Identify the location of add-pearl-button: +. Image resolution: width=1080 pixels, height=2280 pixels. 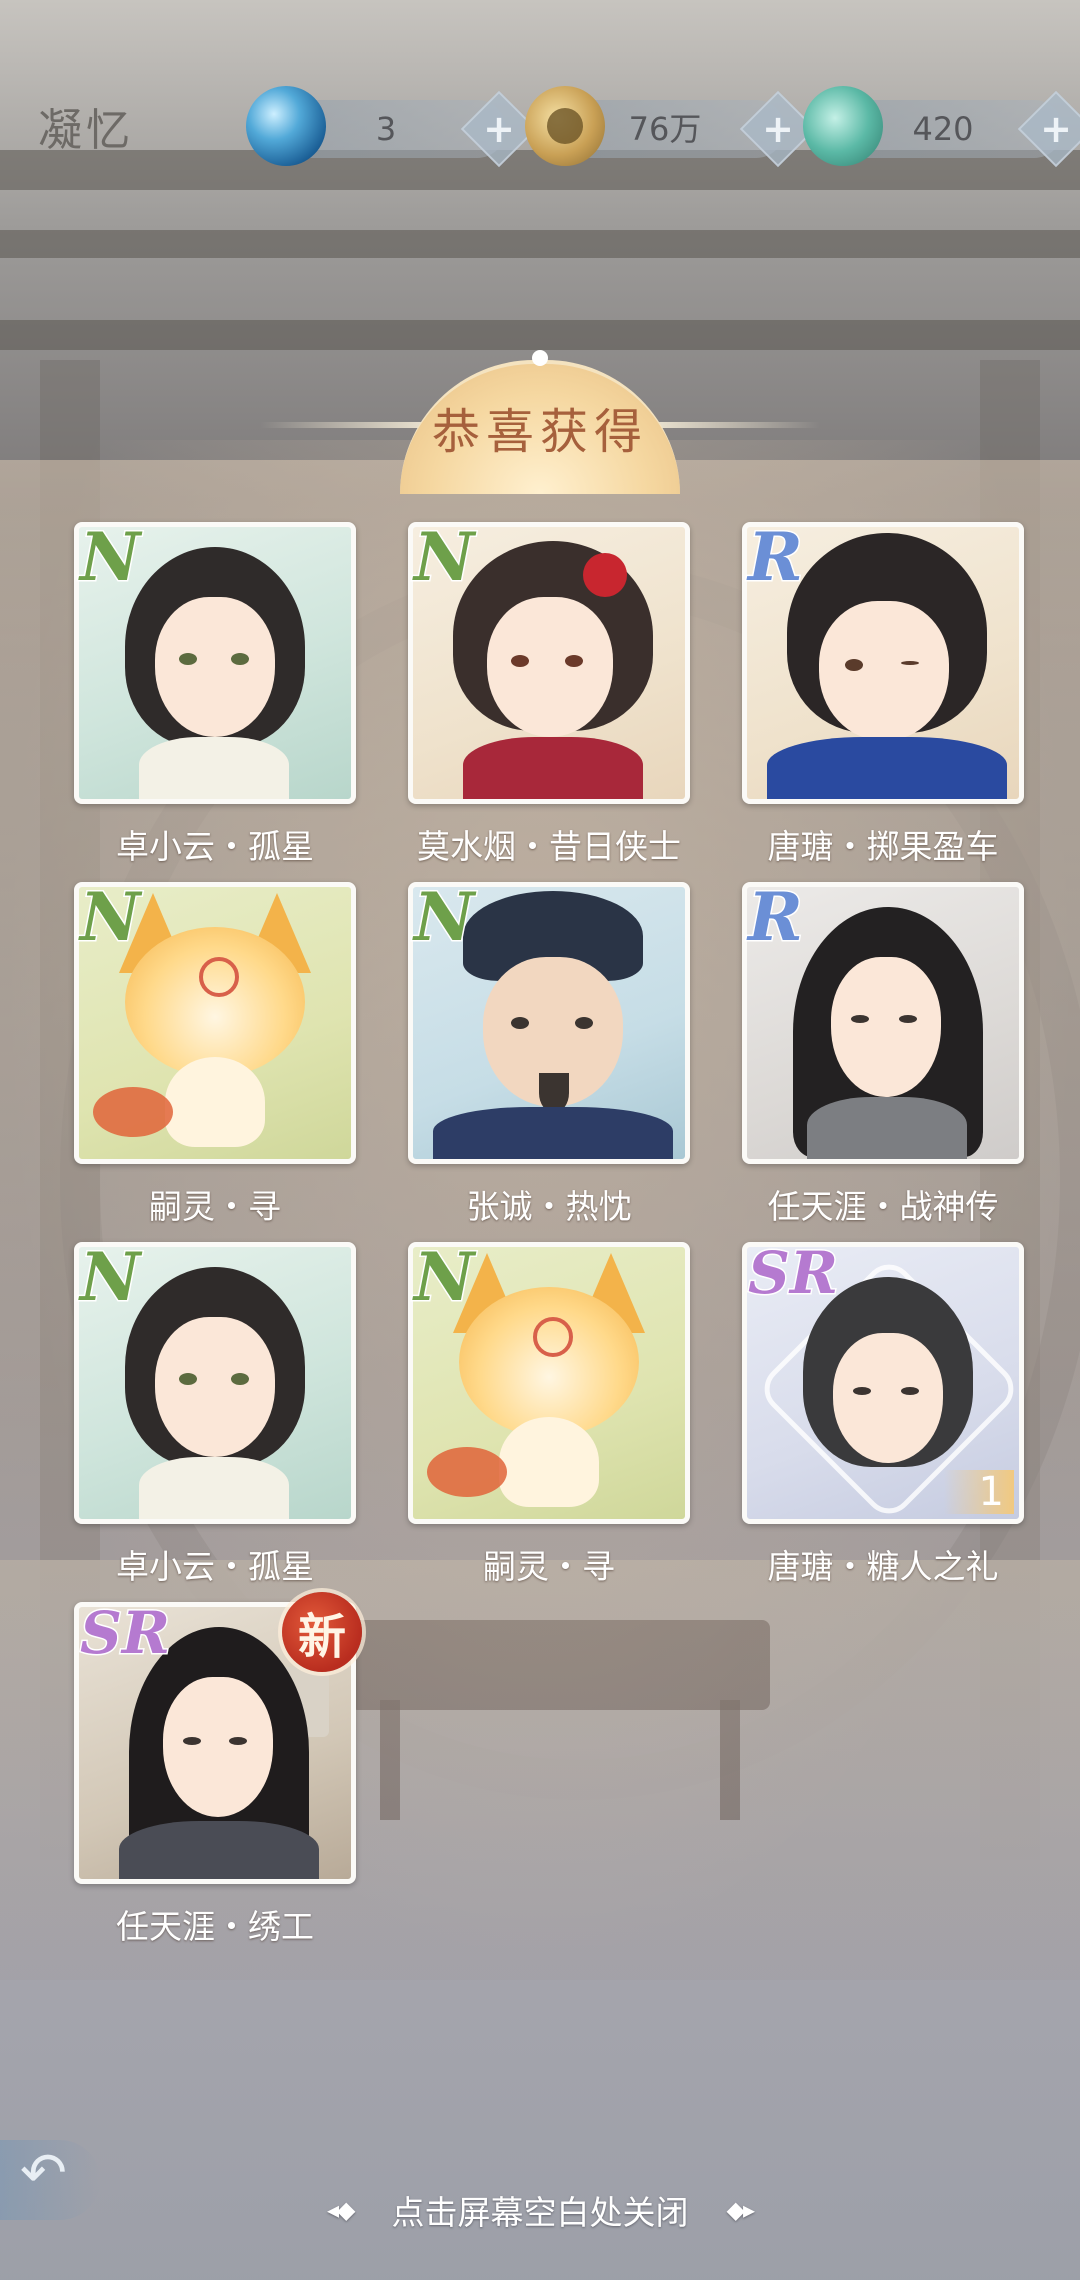
(499, 129).